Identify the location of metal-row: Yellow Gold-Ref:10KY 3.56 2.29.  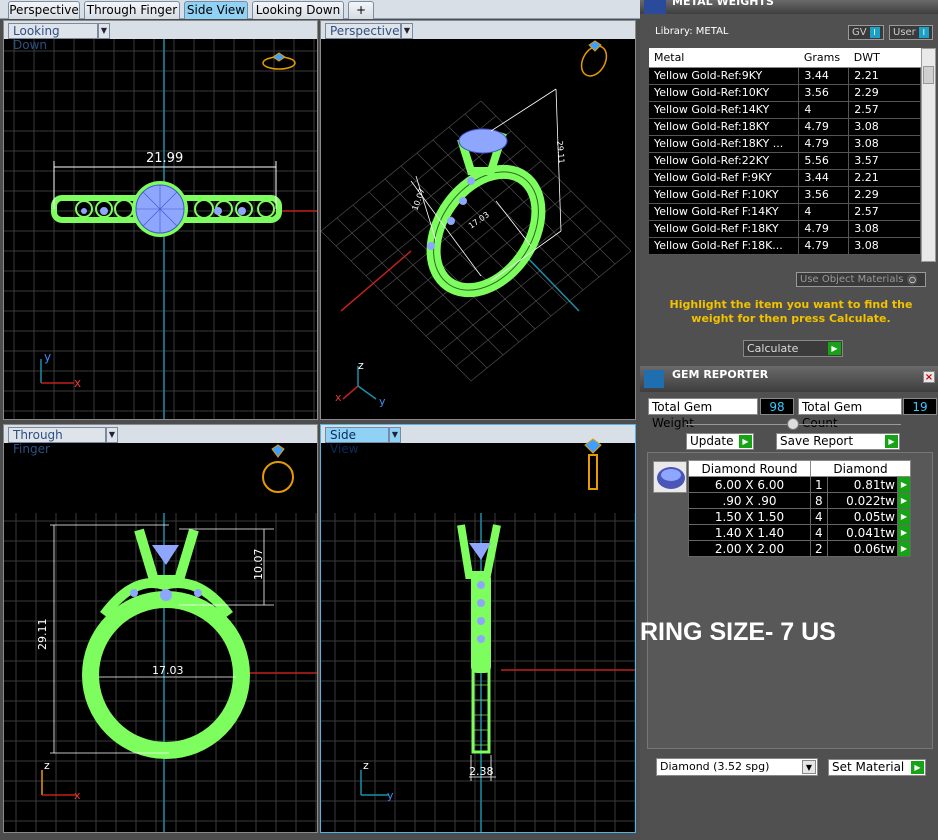
(785, 93).